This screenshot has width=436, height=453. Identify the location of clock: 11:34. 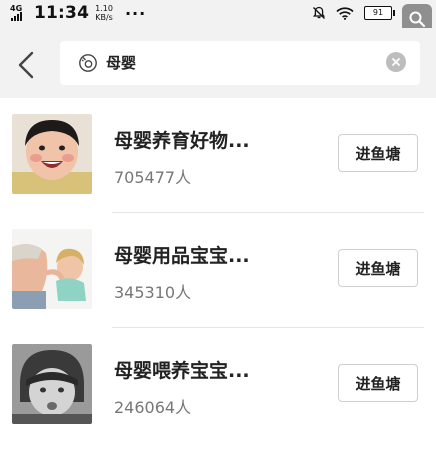
(62, 13).